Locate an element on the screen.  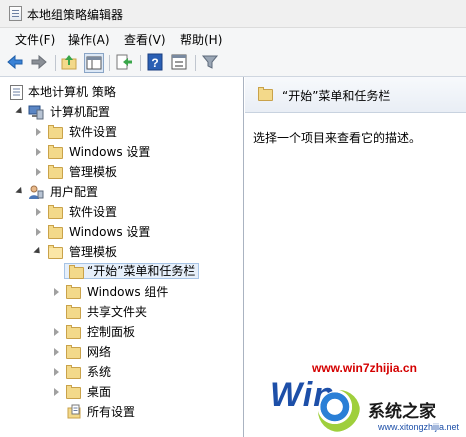
filter-icon is located at coordinates (210, 62).